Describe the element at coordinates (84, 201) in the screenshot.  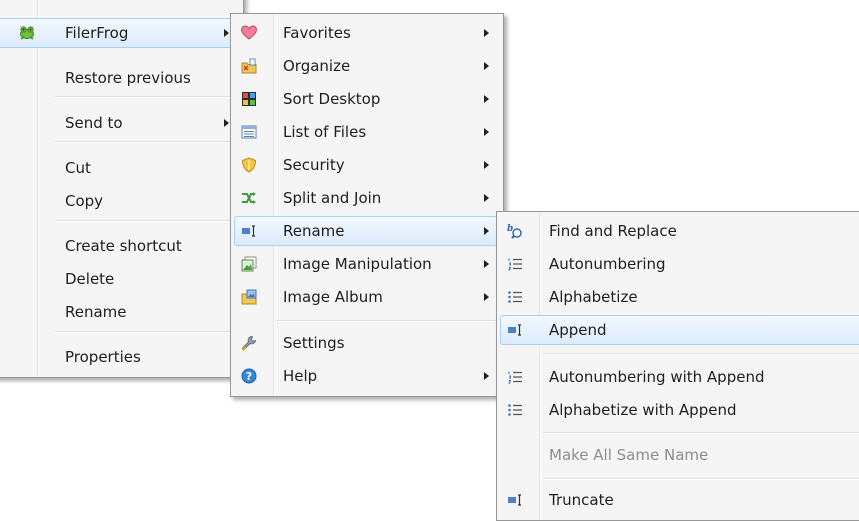
I see `menu-item-label: Copy` at that location.